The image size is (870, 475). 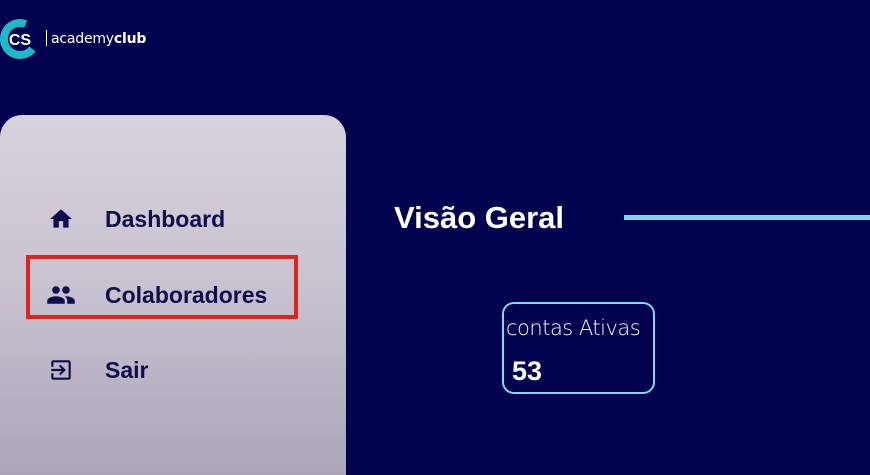 I want to click on brand-name-regular: academy, so click(x=82, y=39).